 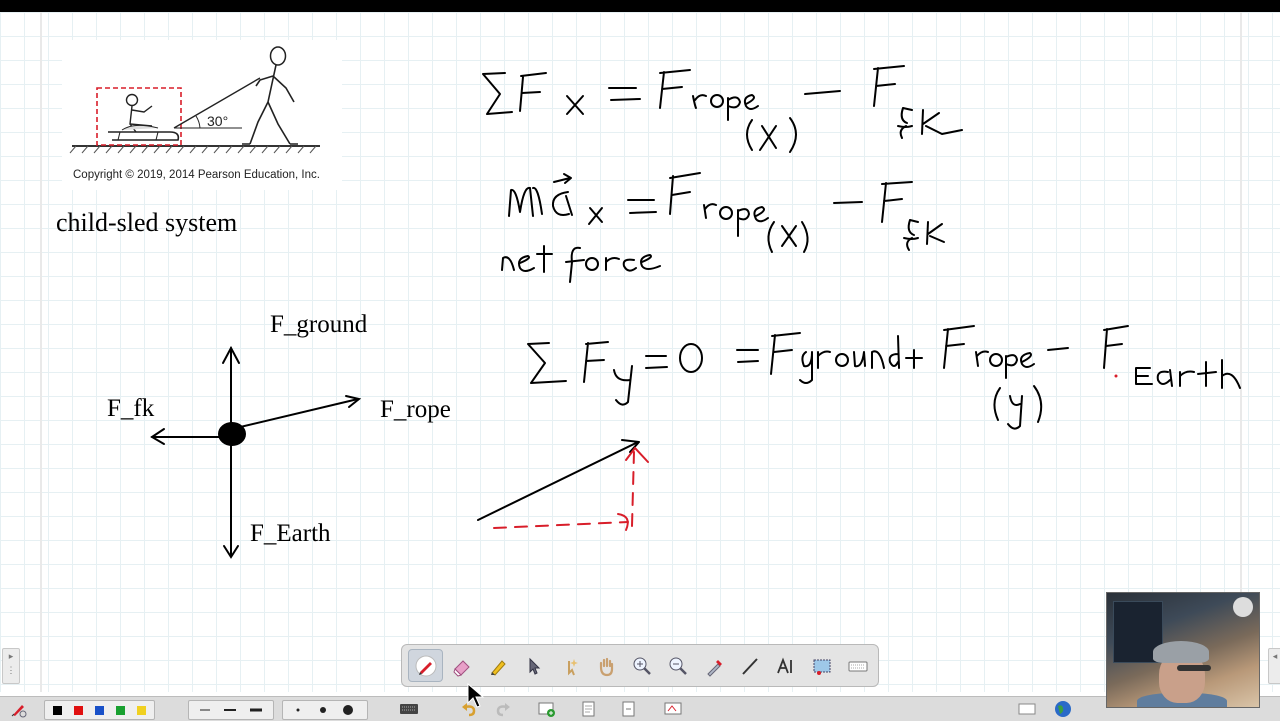 I want to click on highlighter-tool, so click(x=497, y=665).